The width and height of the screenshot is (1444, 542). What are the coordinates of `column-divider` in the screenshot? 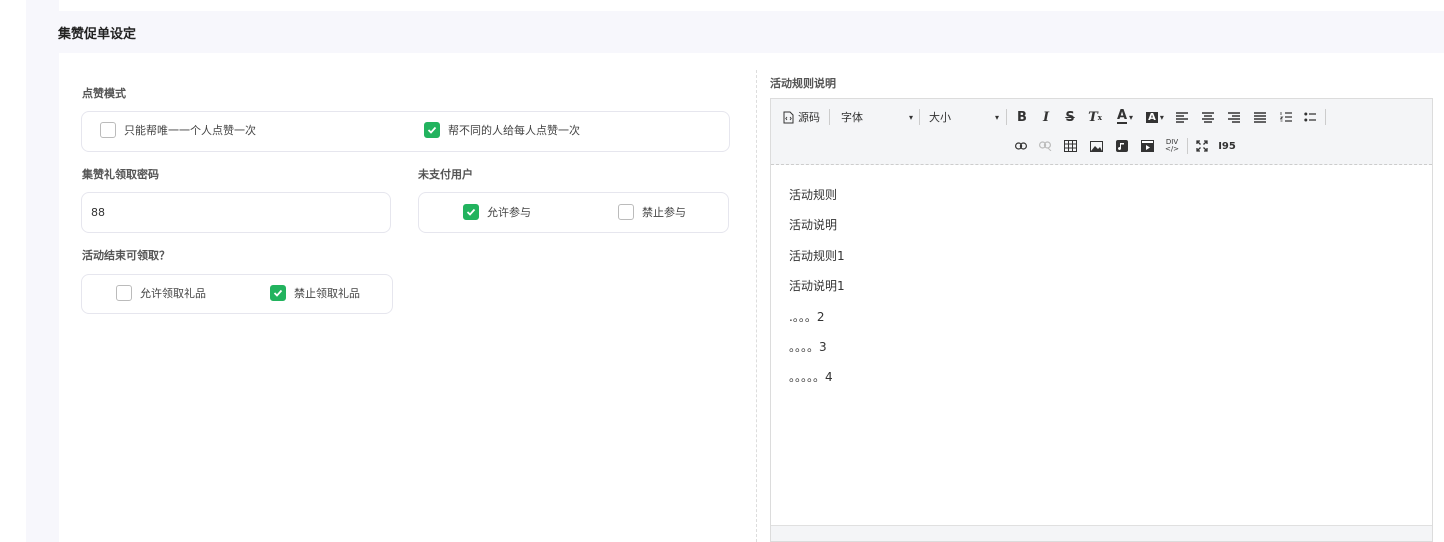 It's located at (756, 306).